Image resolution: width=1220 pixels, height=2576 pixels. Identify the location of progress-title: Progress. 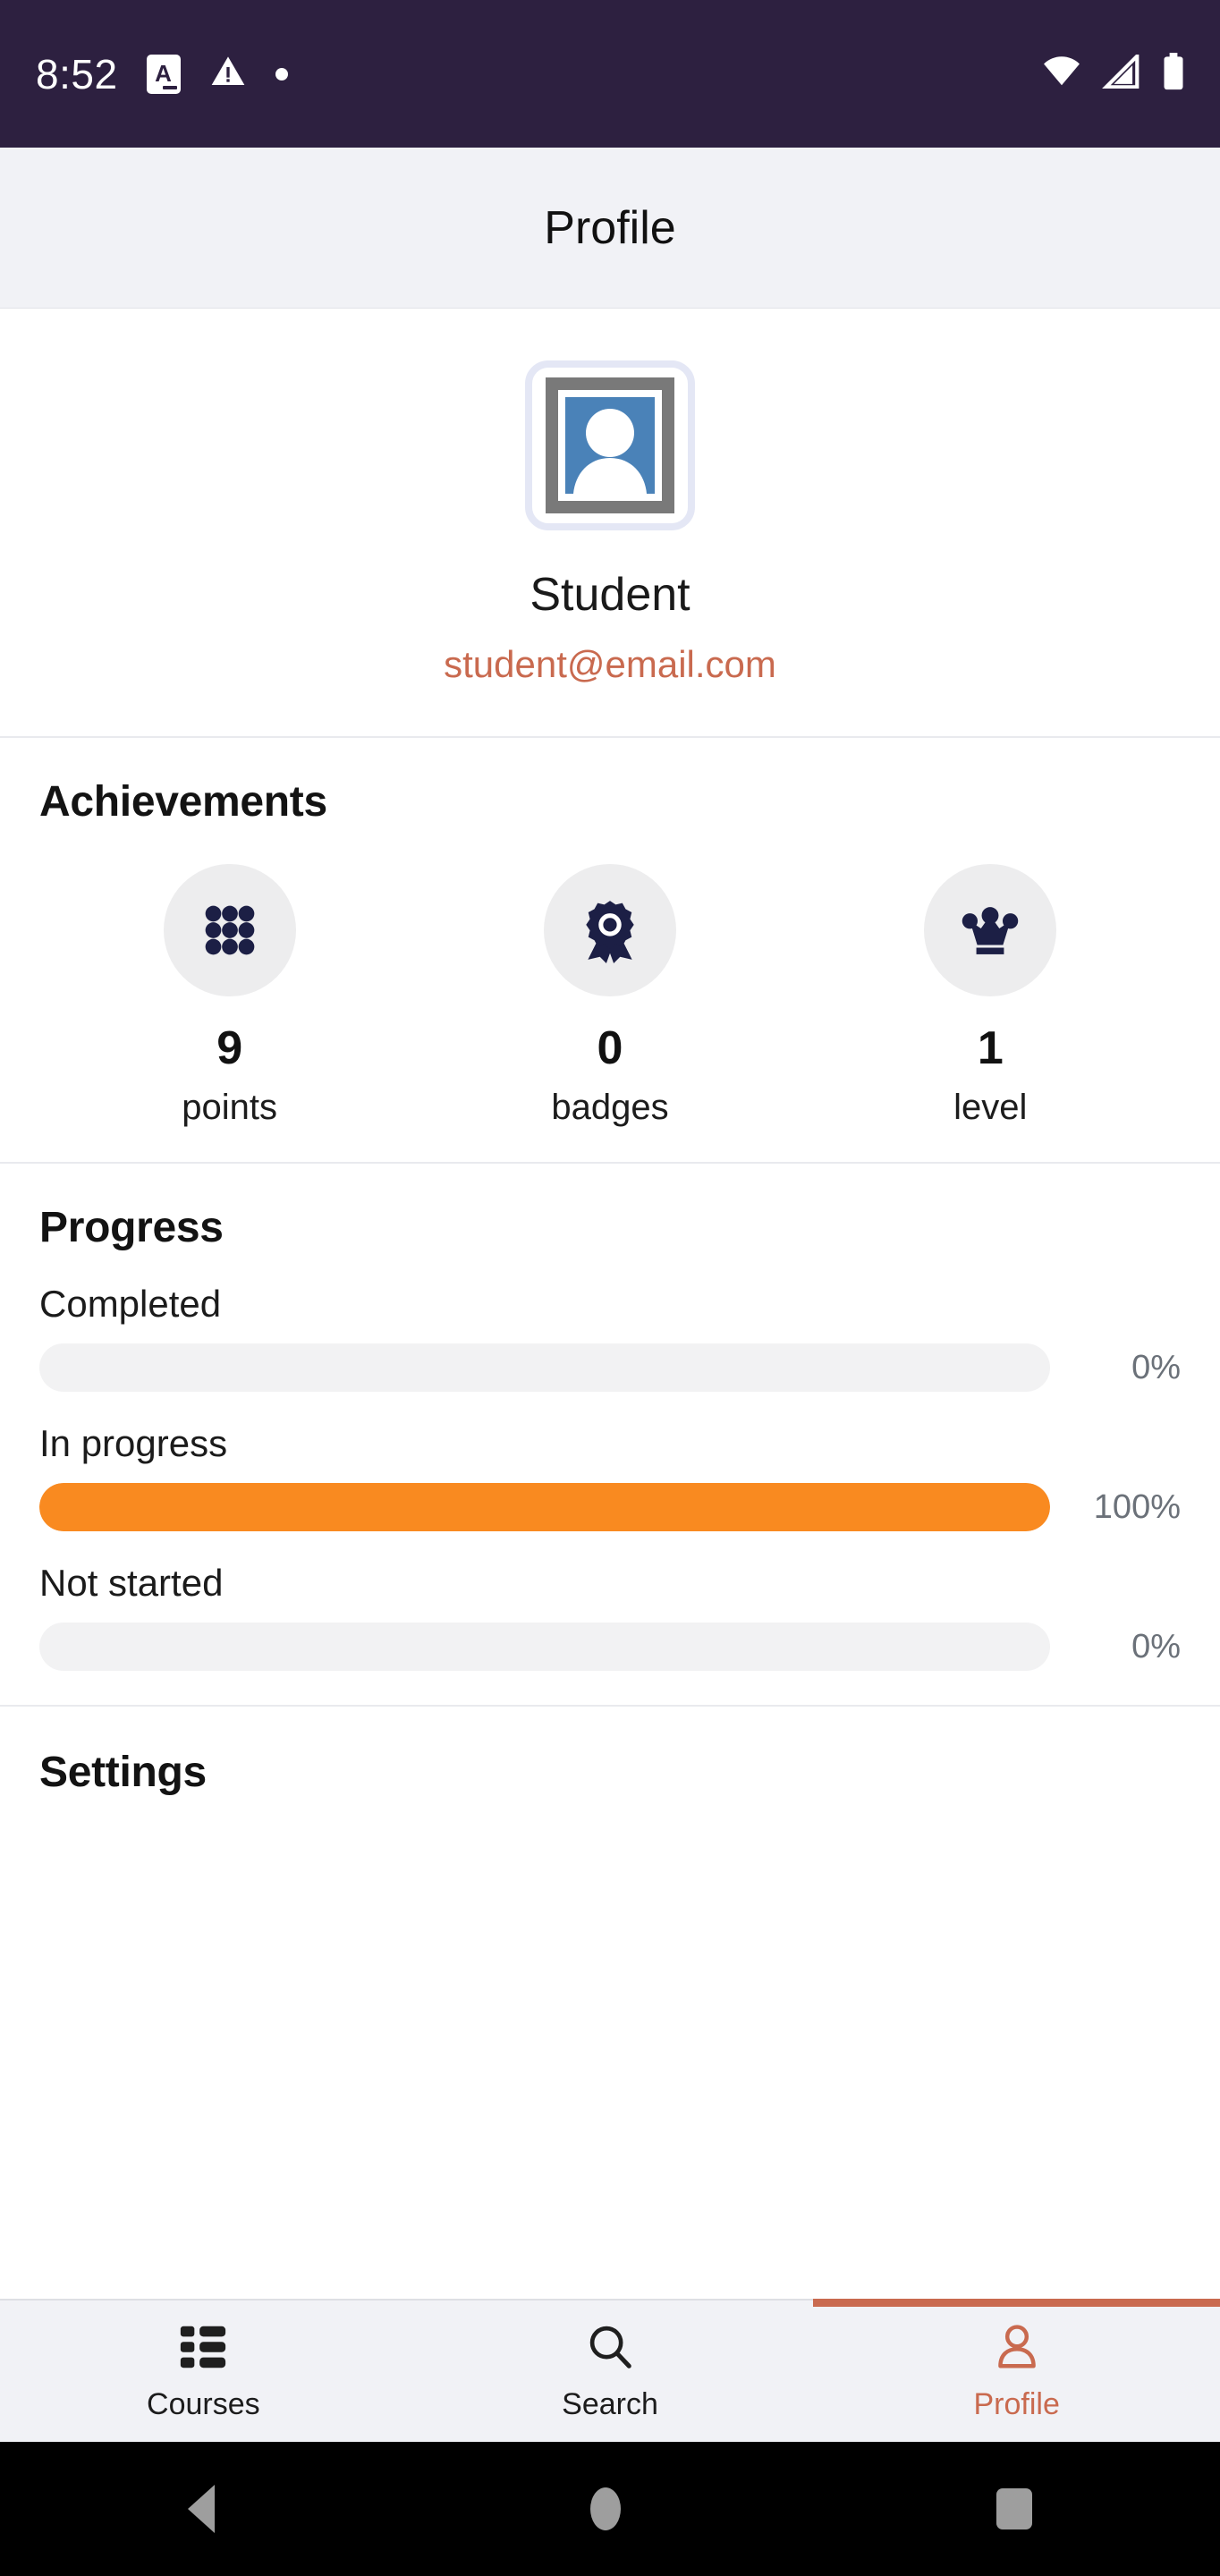
(131, 1227).